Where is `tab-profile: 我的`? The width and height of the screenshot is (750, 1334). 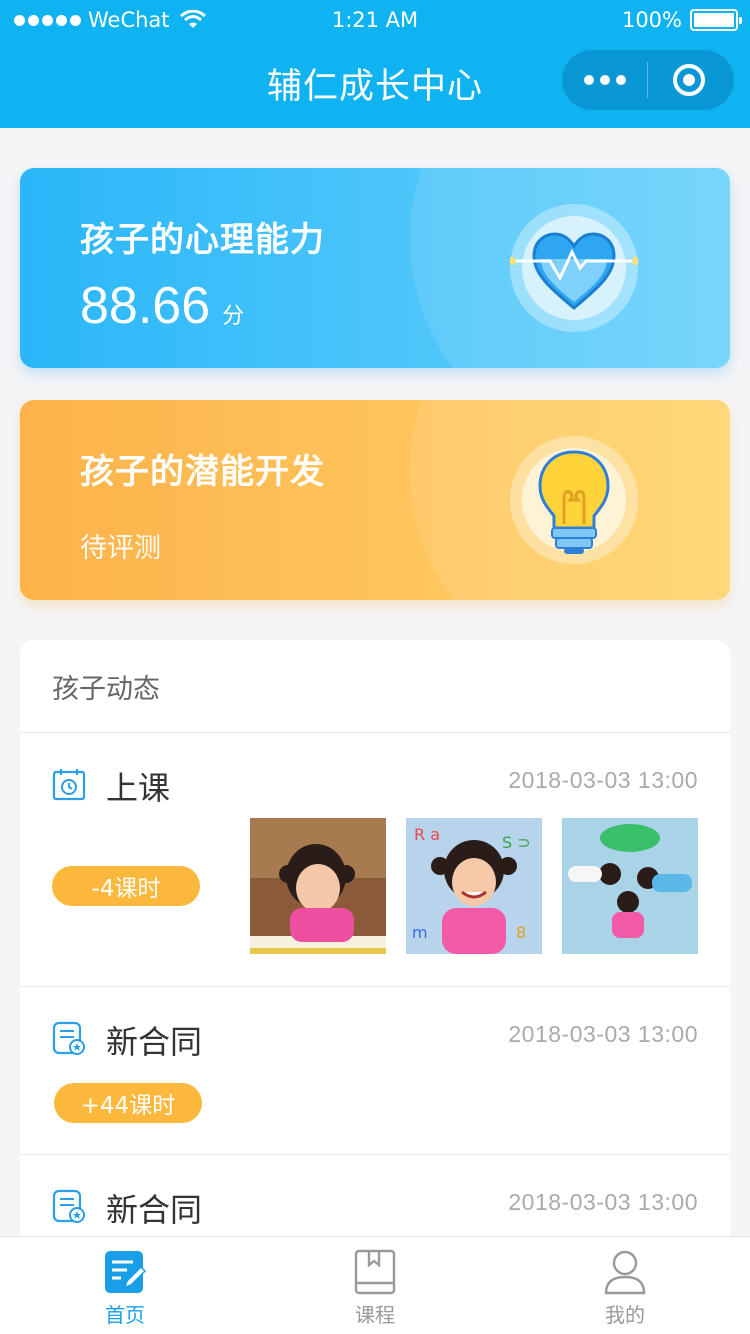
tab-profile: 我的 is located at coordinates (625, 1285).